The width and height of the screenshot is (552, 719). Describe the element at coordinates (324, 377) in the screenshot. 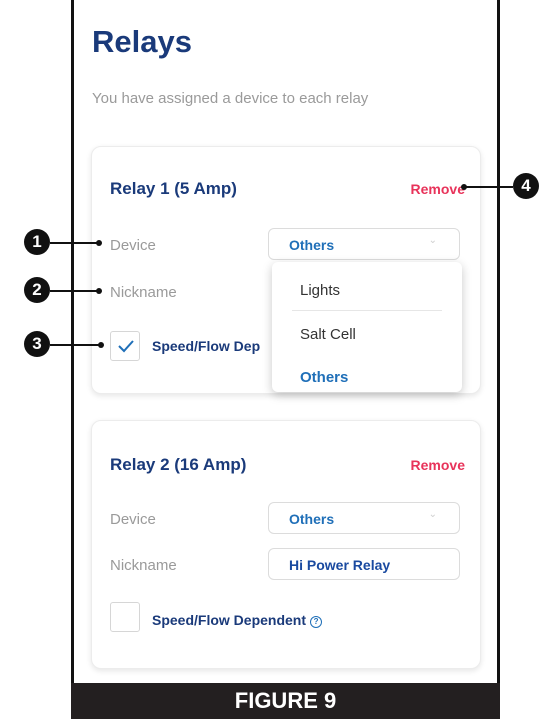

I see `dropdown-option-others: Others` at that location.